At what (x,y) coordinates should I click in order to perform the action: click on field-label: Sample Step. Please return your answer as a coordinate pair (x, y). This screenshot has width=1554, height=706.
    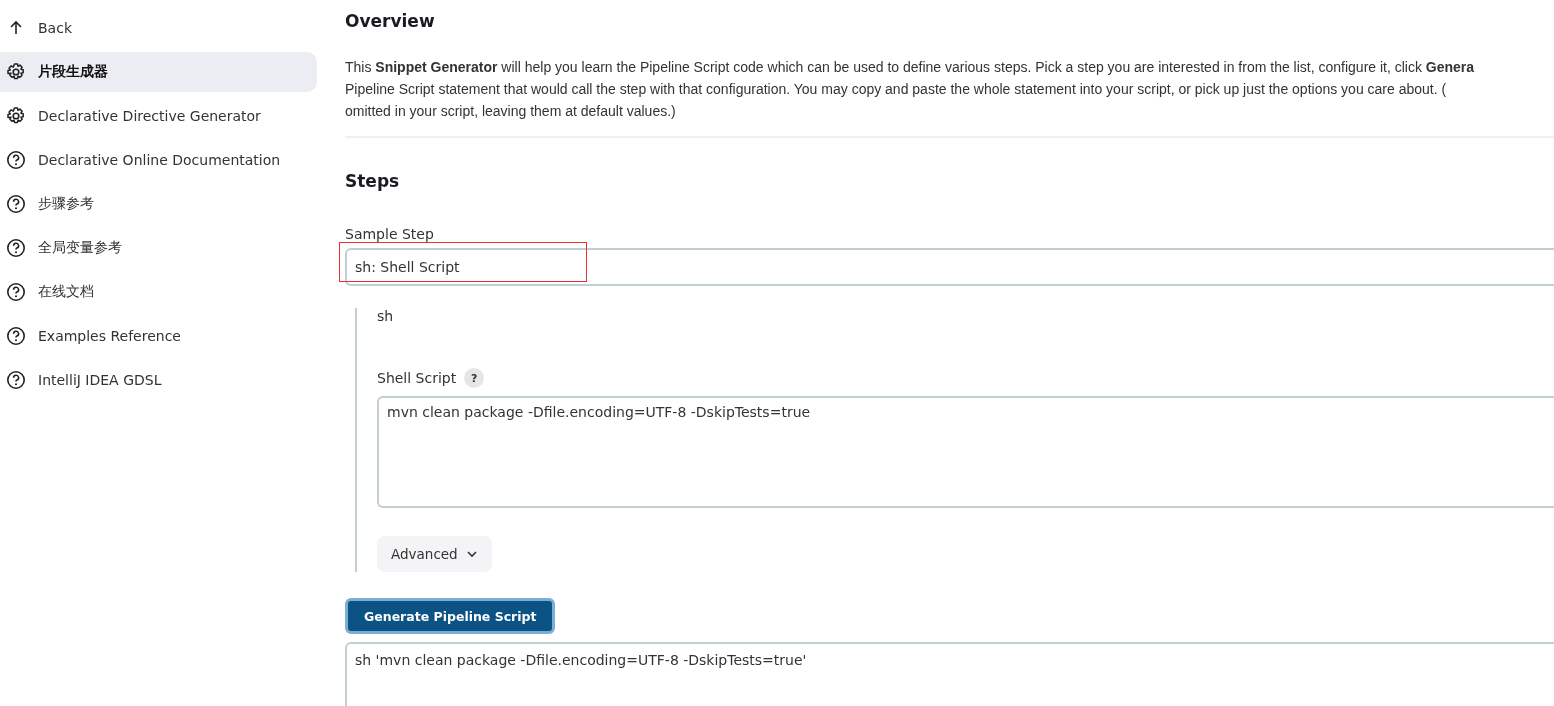
    Looking at the image, I should click on (390, 234).